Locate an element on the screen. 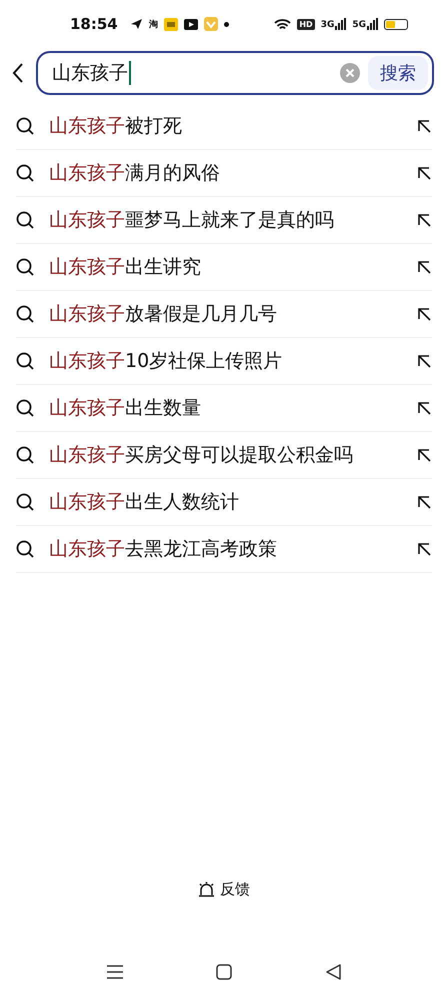 The height and width of the screenshot is (1000, 448). search-field: 山东孩子 搜索 is located at coordinates (235, 73).